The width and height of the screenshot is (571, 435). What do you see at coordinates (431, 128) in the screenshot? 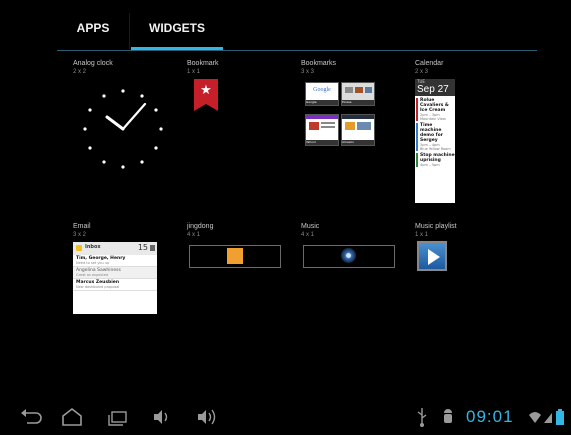
I see `event-title: Time machine` at bounding box center [431, 128].